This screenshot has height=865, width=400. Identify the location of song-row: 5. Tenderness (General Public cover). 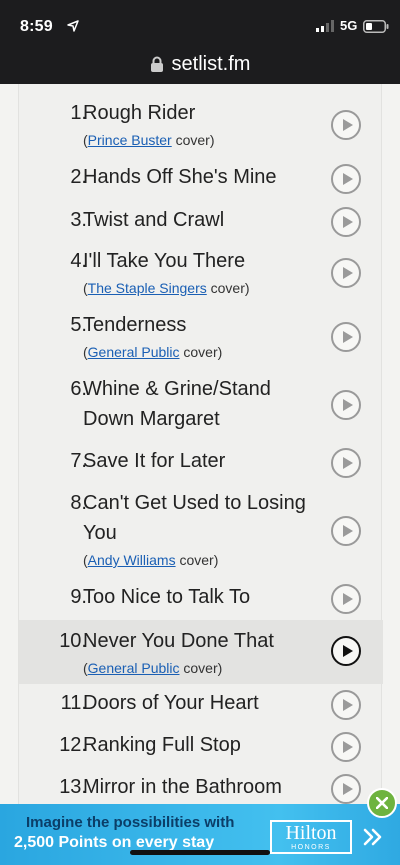
(201, 338).